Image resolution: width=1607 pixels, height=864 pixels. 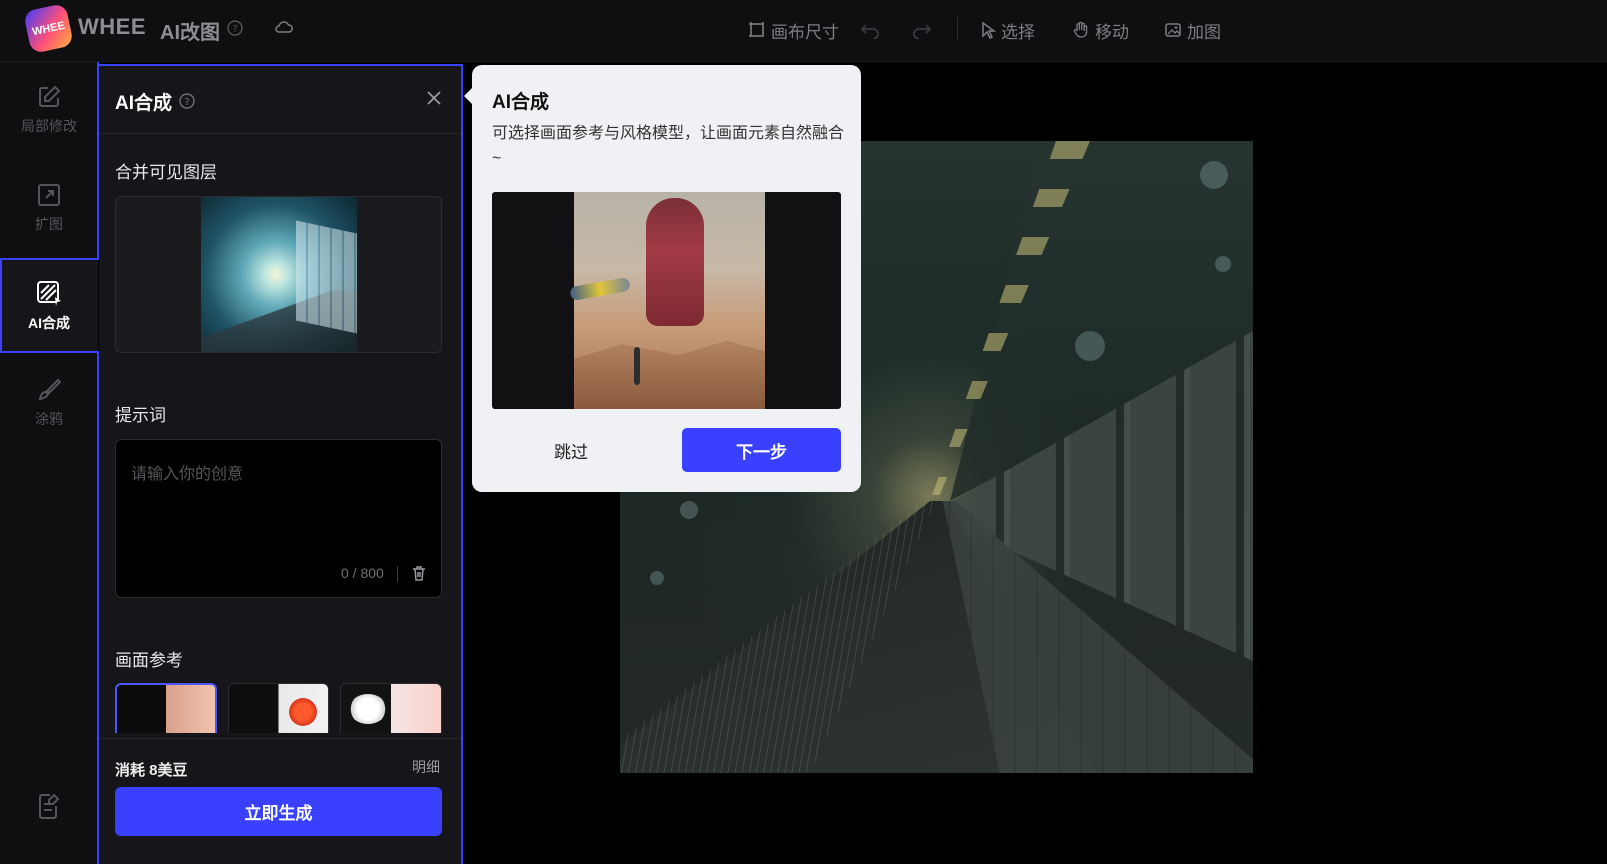 What do you see at coordinates (49, 419) in the screenshot?
I see `rail-label-doodle: 涂鸦` at bounding box center [49, 419].